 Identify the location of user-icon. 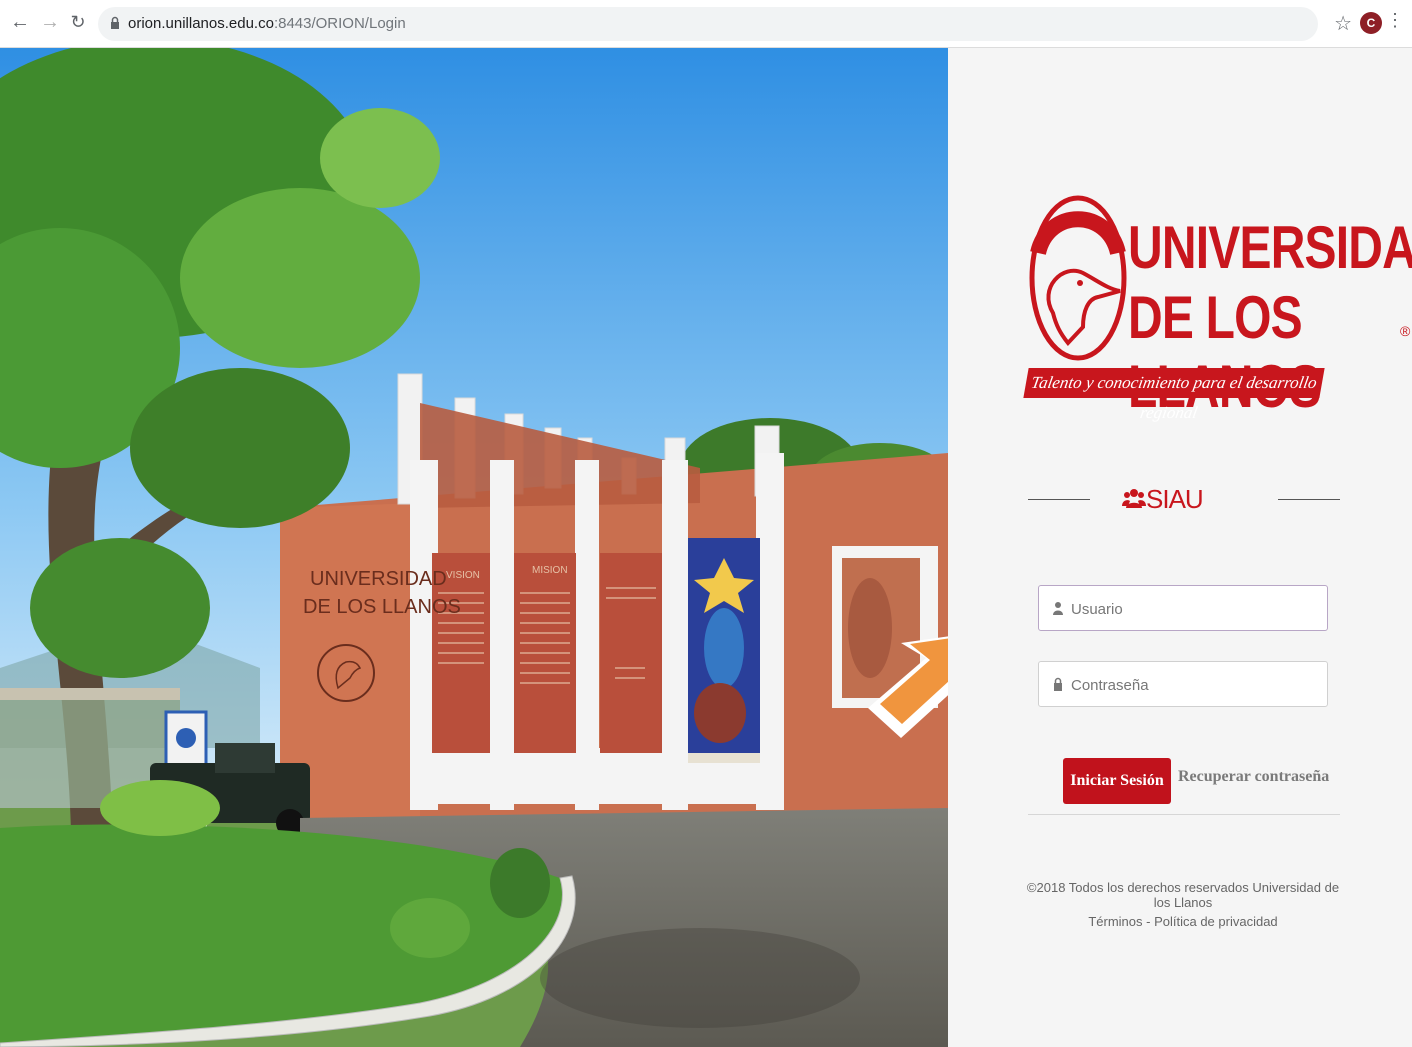
(1058, 608).